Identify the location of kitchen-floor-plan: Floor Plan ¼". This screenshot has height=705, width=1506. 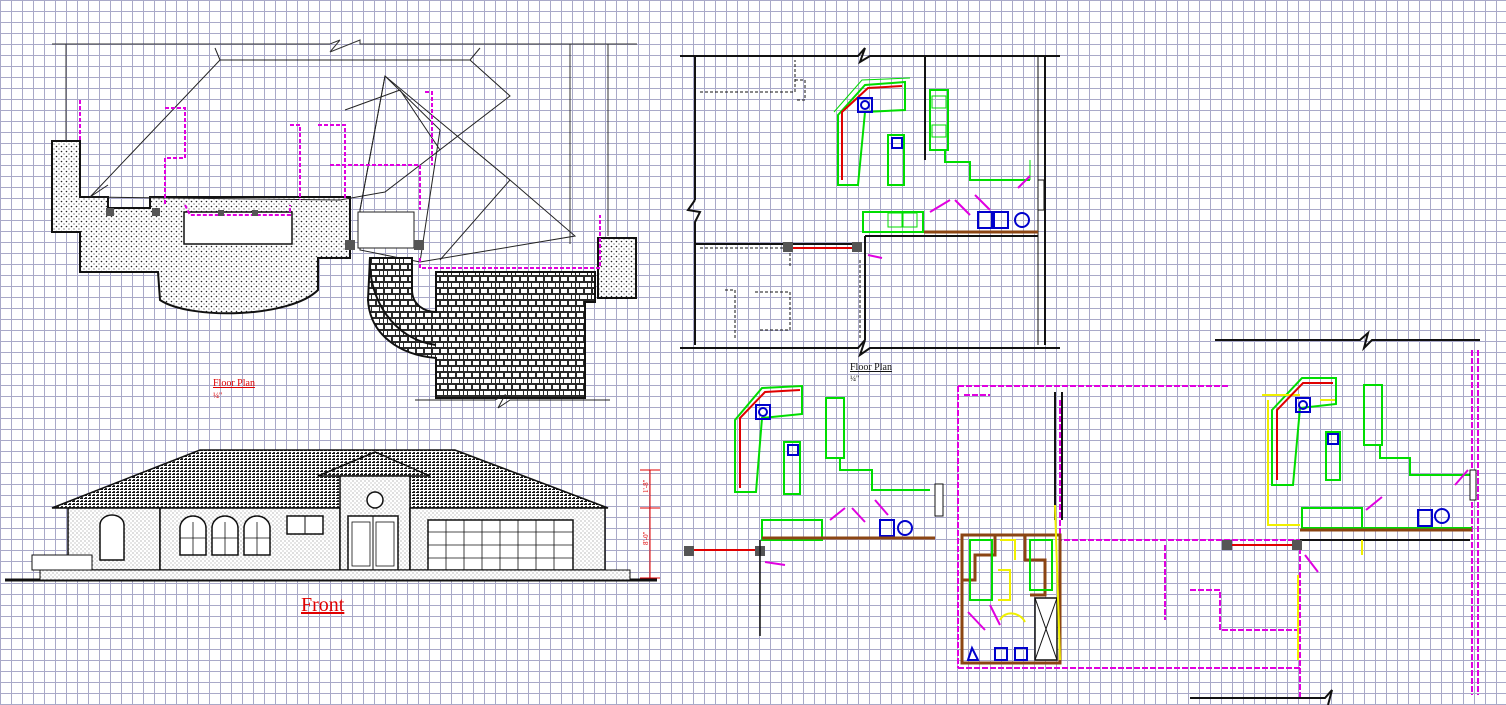
(870, 215).